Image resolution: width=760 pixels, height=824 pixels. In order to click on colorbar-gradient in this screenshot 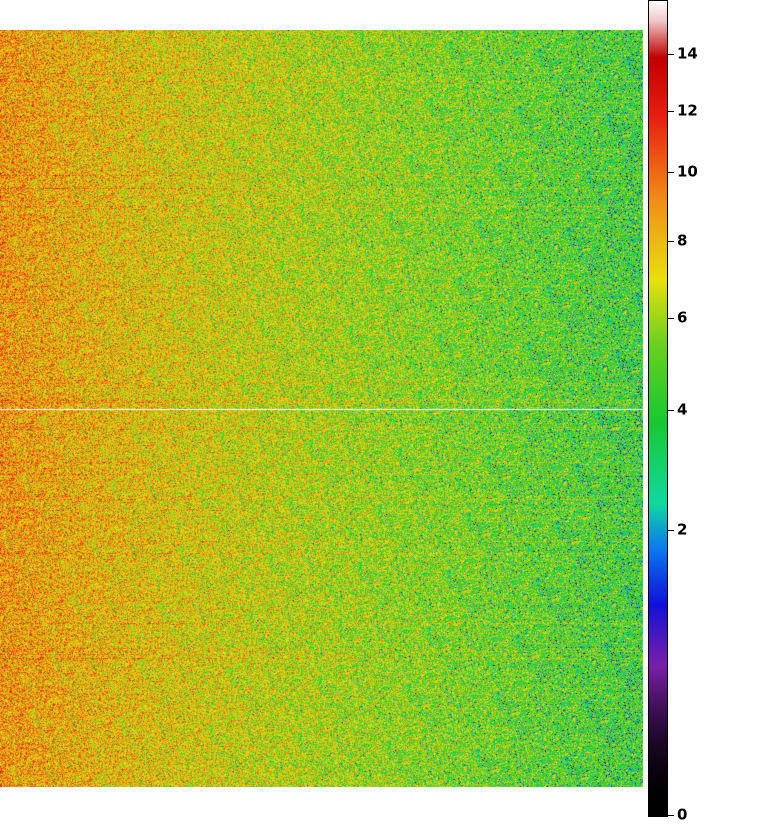, I will do `click(658, 408)`.